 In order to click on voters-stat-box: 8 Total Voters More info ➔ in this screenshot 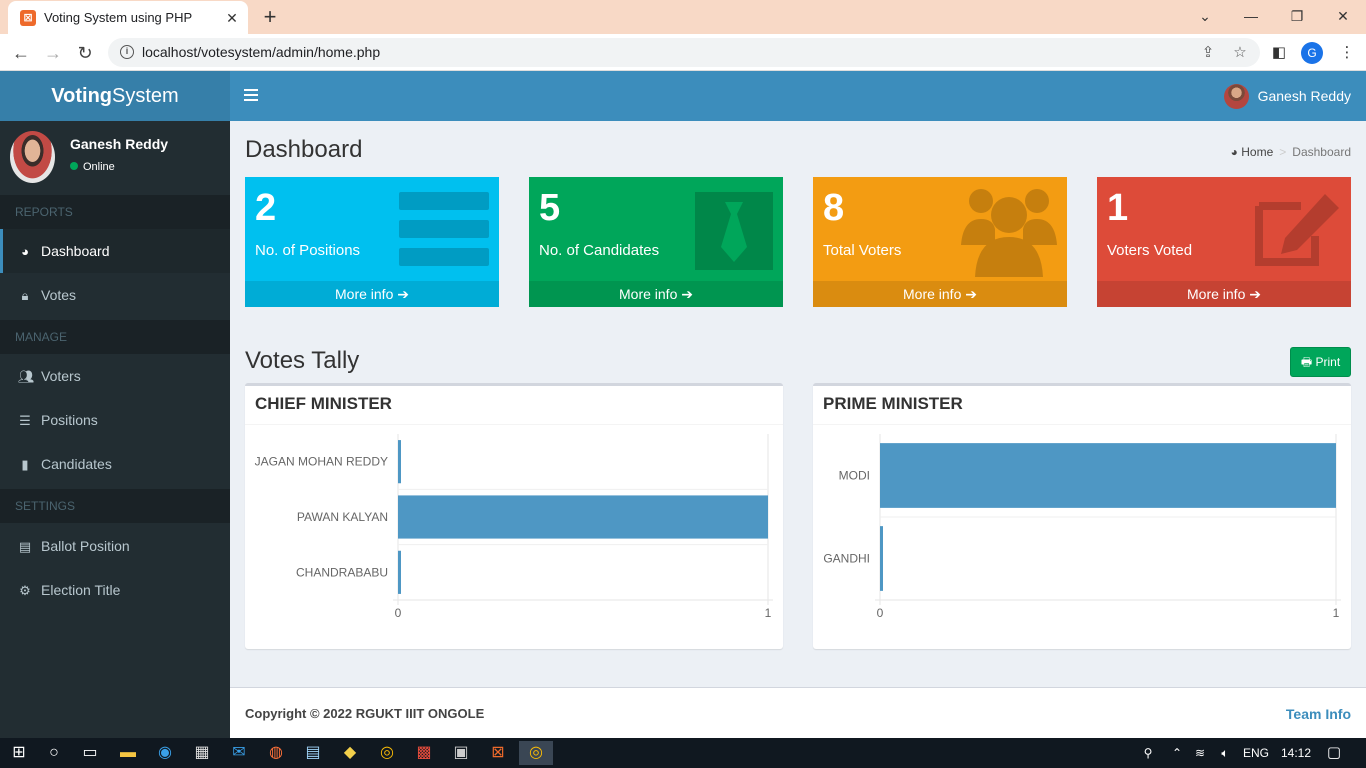, I will do `click(940, 242)`.